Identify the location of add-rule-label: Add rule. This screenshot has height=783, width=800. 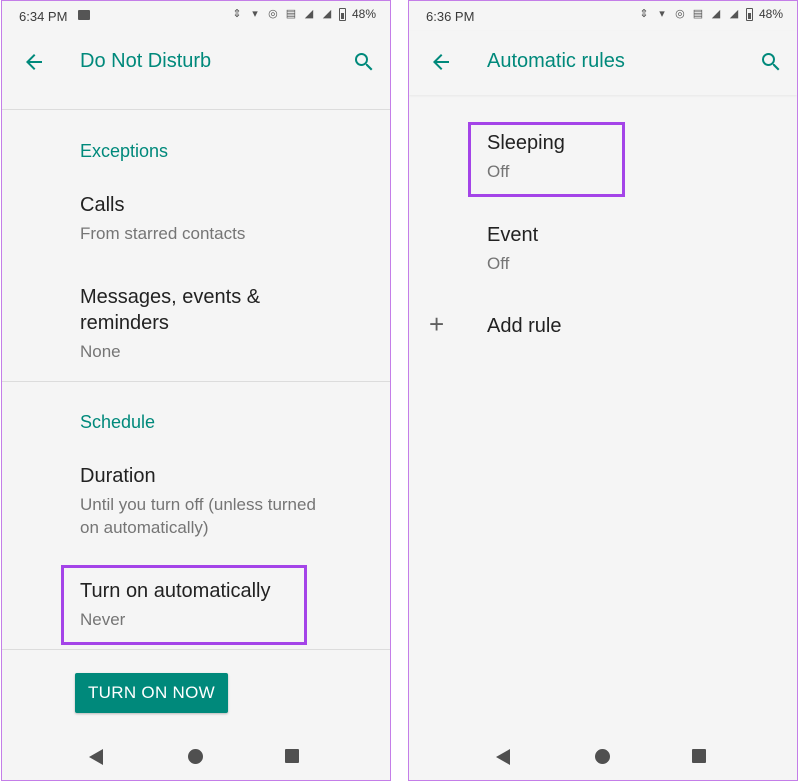
(524, 326).